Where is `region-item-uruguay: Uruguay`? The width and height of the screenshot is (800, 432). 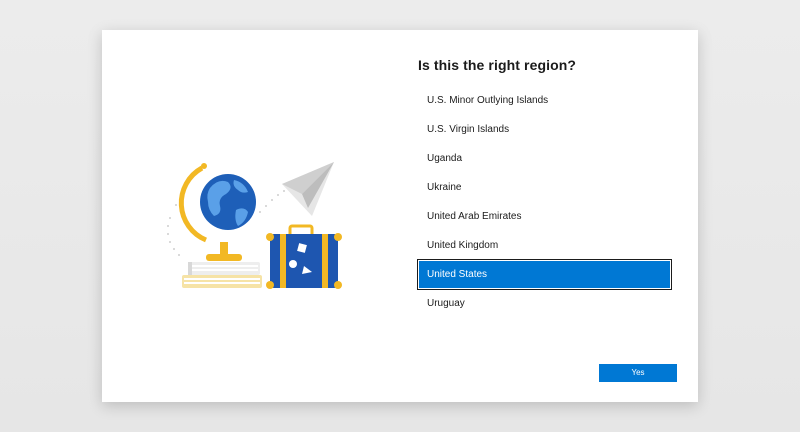 region-item-uruguay: Uruguay is located at coordinates (544, 303).